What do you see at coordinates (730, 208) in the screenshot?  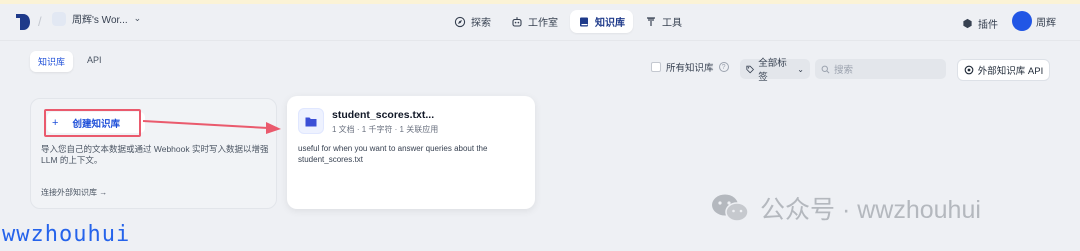 I see `wechat-icon` at bounding box center [730, 208].